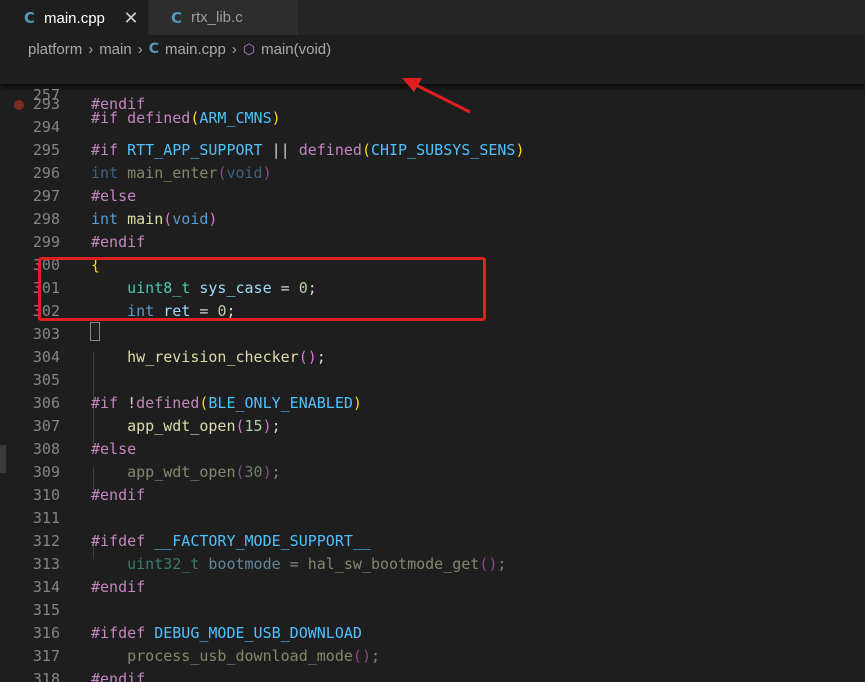  I want to click on tab-main-cpp: C main.cpp ✕, so click(74, 17).